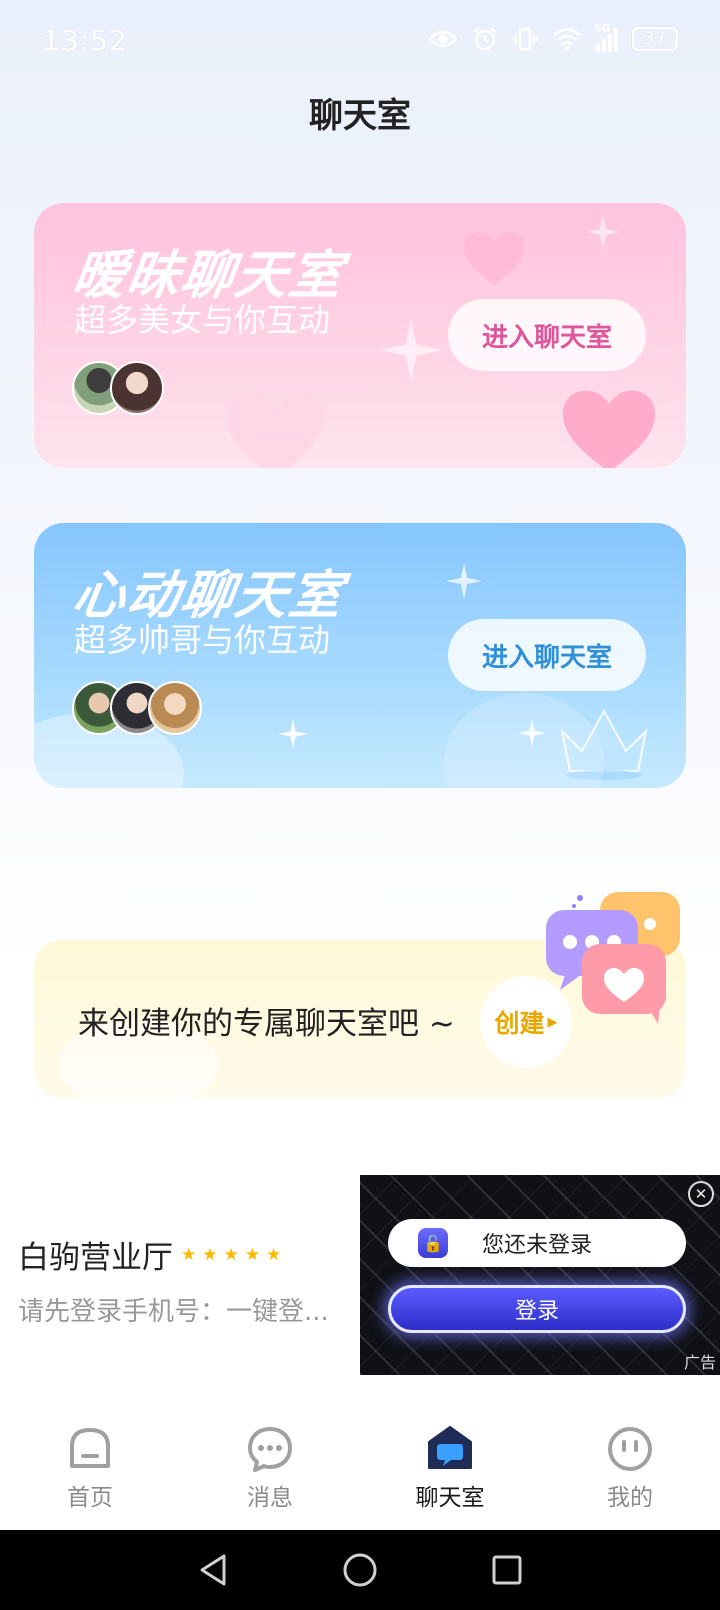 The image size is (720, 1610). Describe the element at coordinates (95, 1258) in the screenshot. I see `ad-app-name: 白驹营业厅` at that location.